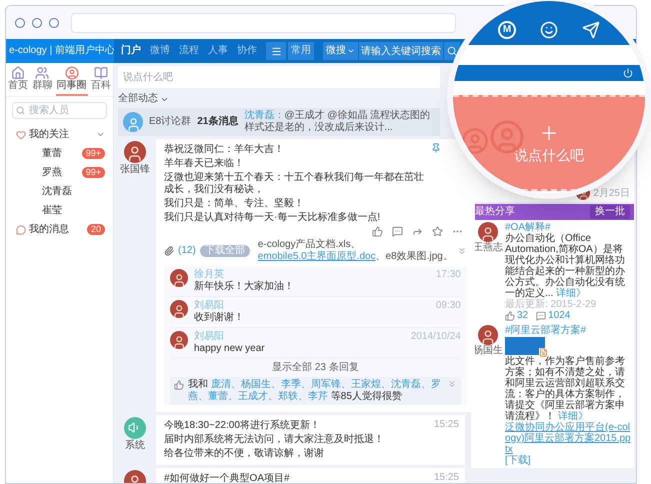 This screenshot has height=484, width=651. I want to click on post-text: 泛微也迎来第十五个春天：十五个春秋我们每一年都在茁壮成长，我们没有秘诀，, so click(294, 184).